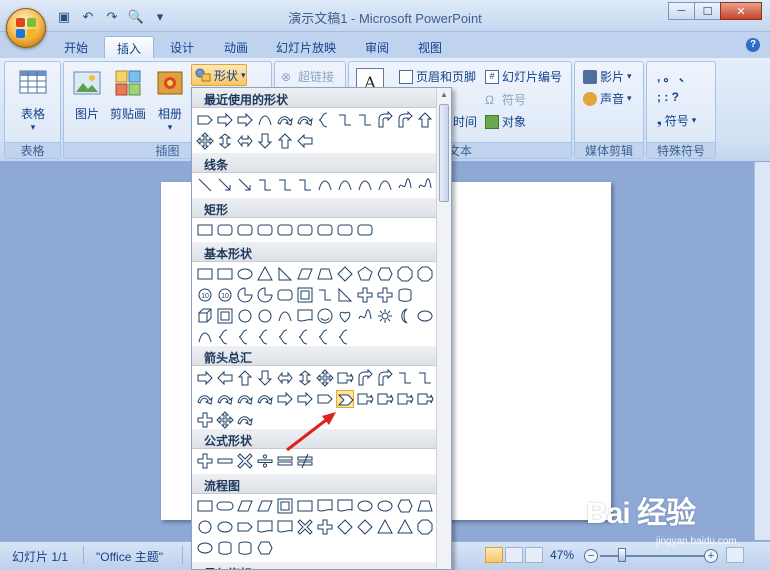 This screenshot has width=770, height=570. What do you see at coordinates (405, 316) in the screenshot?
I see `shape-moon` at bounding box center [405, 316].